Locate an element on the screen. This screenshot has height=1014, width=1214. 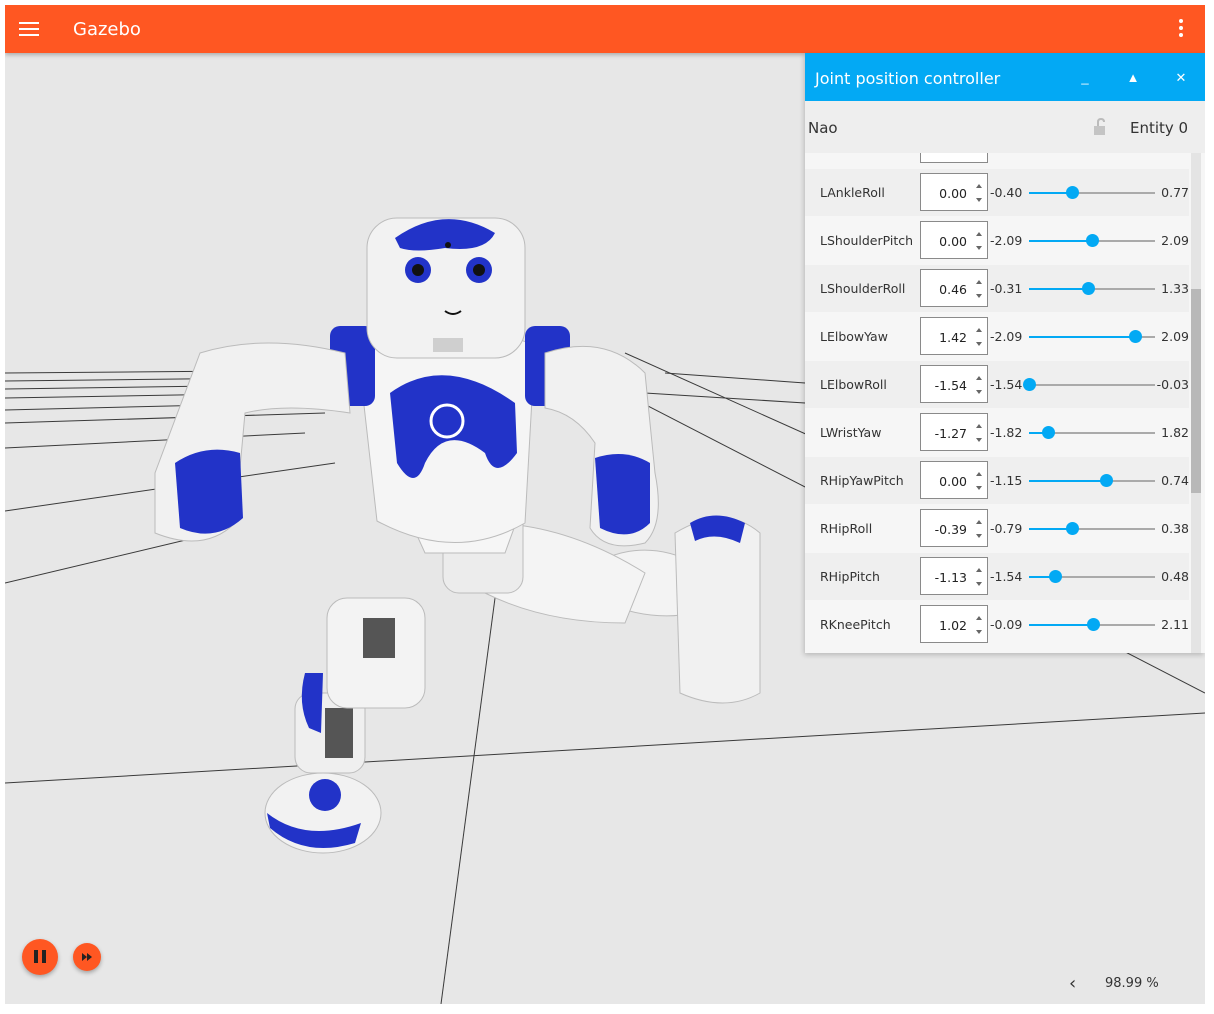
more-options-icon is located at coordinates (1181, 29).